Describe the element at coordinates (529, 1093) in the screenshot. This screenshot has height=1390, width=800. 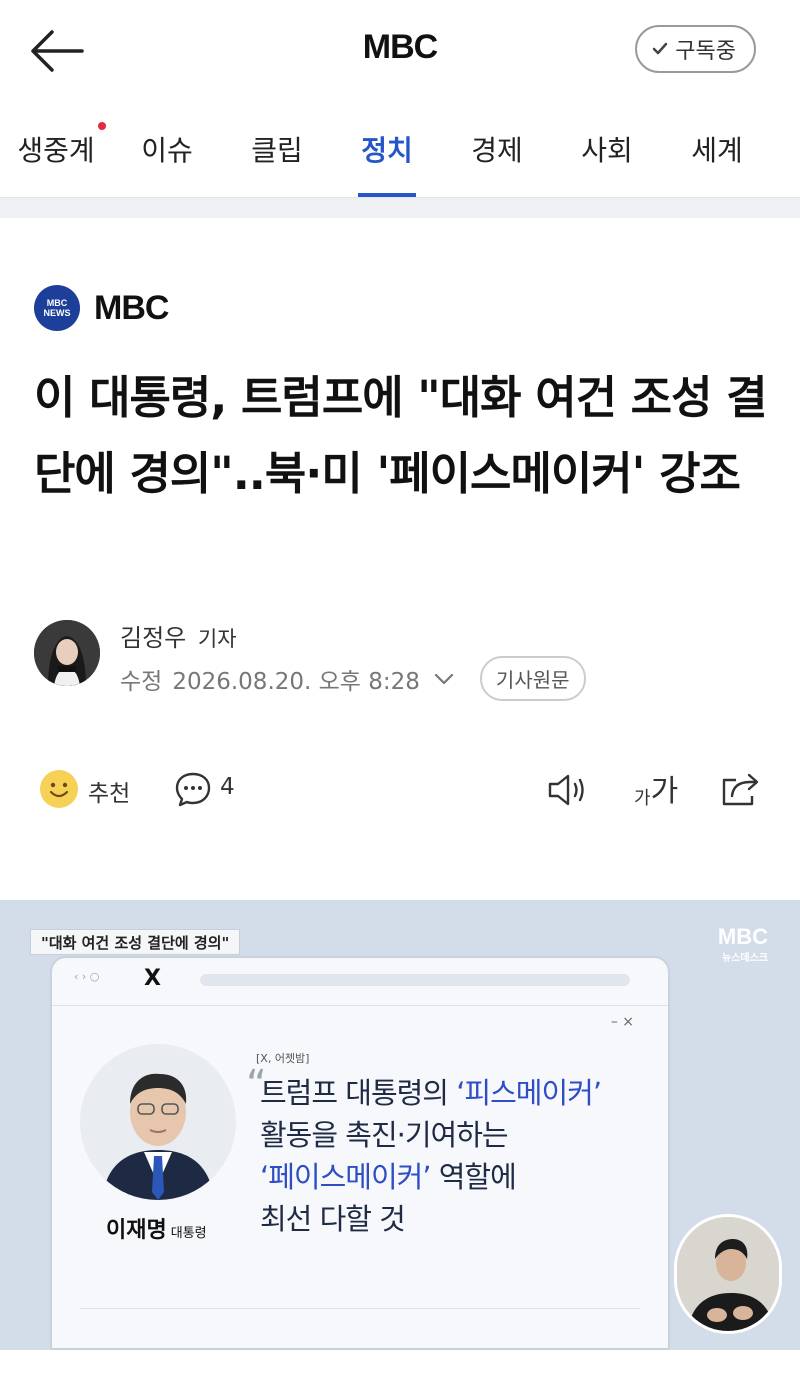
I see `quote-highlight: ‘피스메이커’` at that location.